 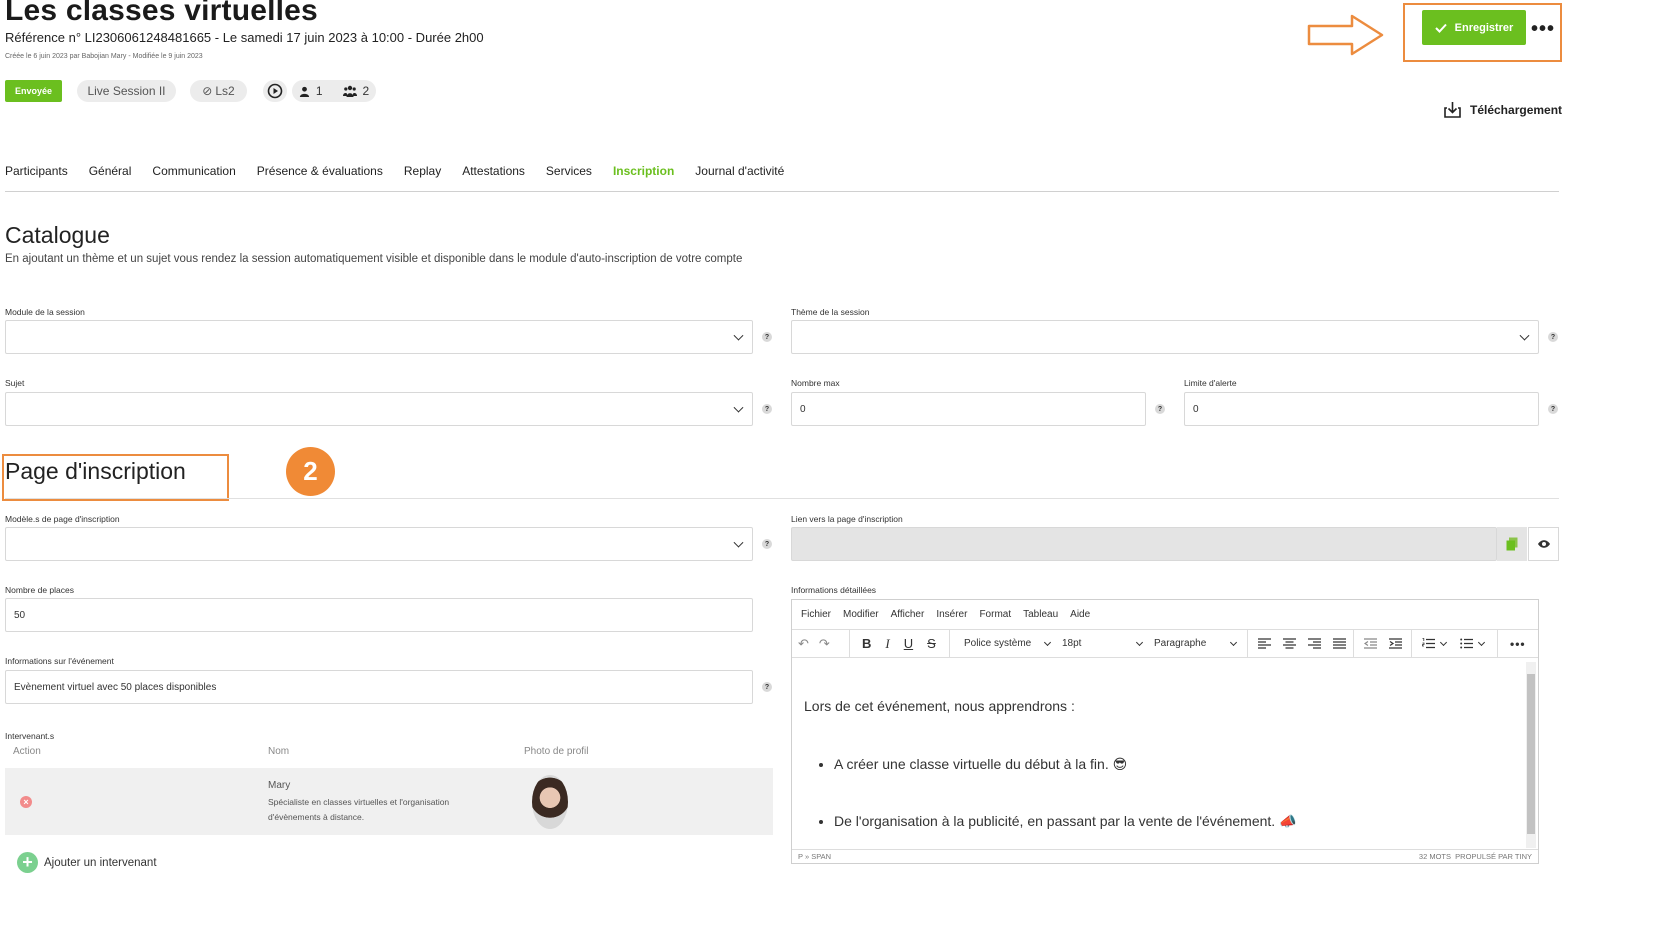 What do you see at coordinates (15, 383) in the screenshot?
I see `subject-label: Sujet` at bounding box center [15, 383].